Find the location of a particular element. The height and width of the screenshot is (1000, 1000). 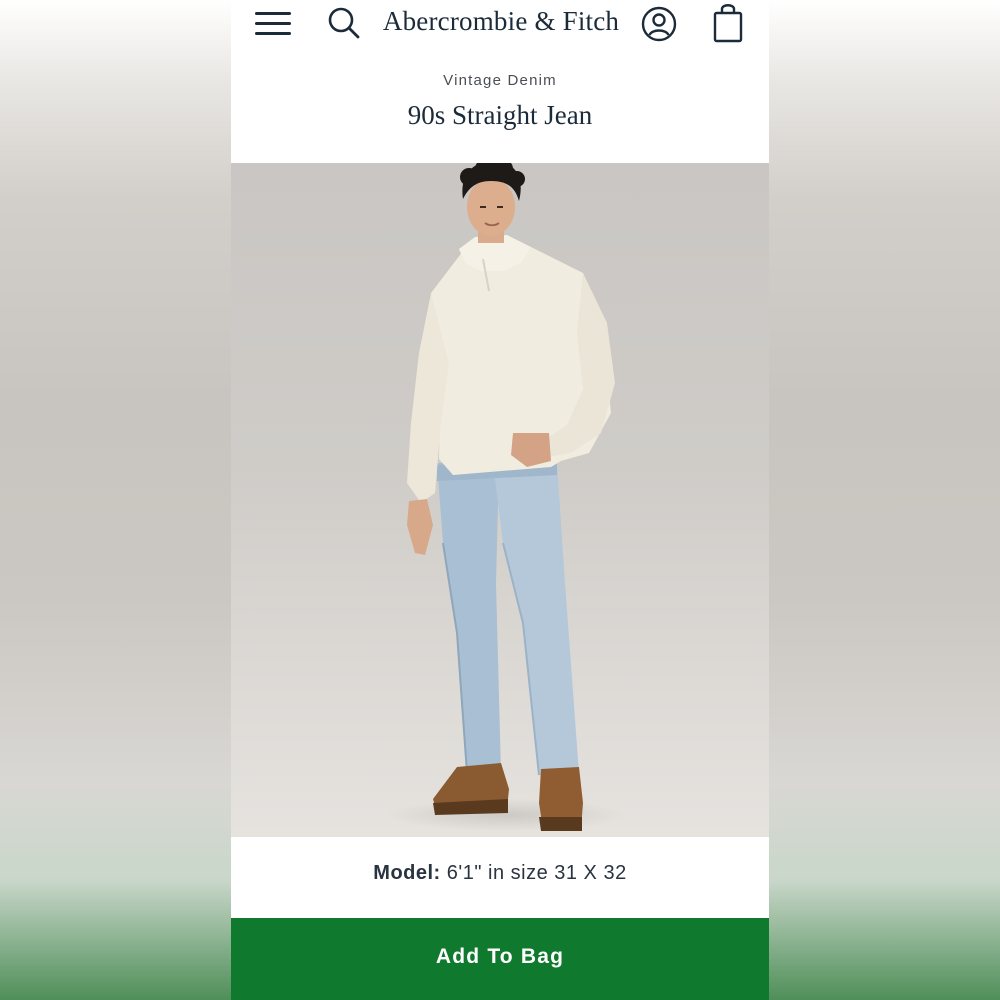

product-title: 90s Straight Jean is located at coordinates (500, 115).